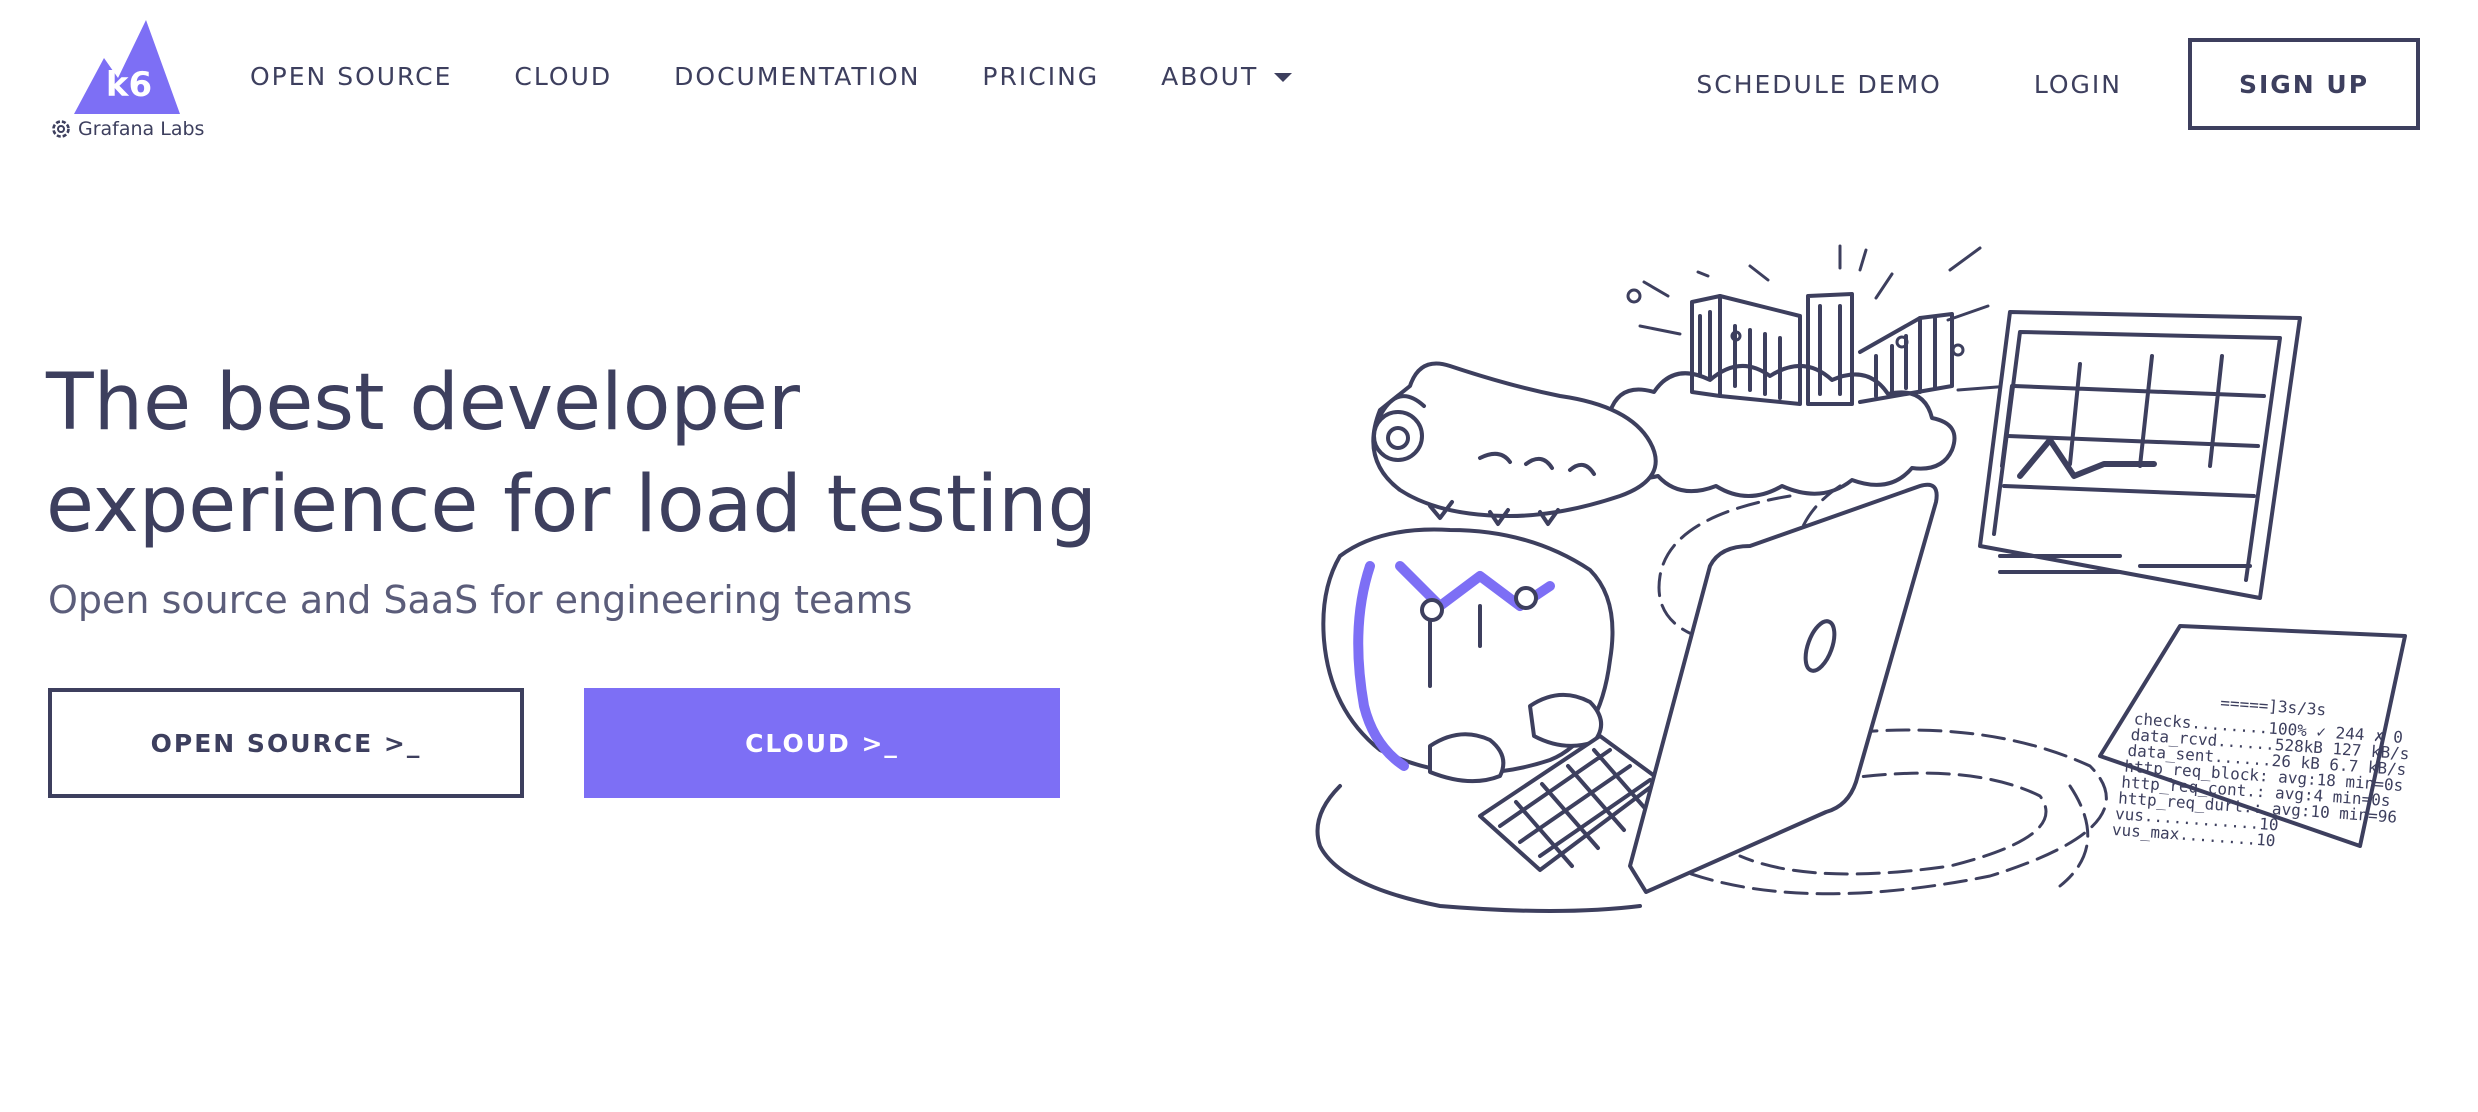 Image resolution: width=2478 pixels, height=1112 pixels. I want to click on grafana-labs-brand: Grafana Labs, so click(127, 129).